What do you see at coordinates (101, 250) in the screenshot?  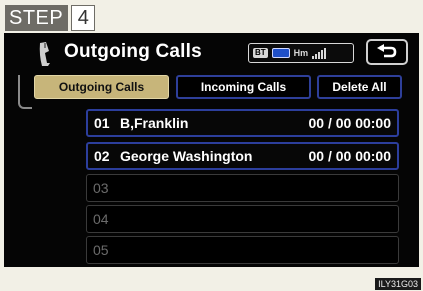 I see `row-number: 05` at bounding box center [101, 250].